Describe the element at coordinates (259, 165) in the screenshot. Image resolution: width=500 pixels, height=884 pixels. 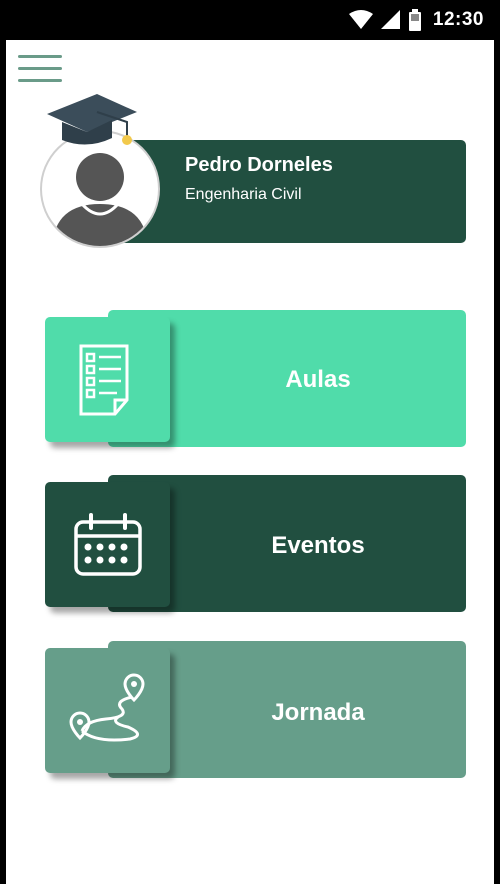
I see `profile-name: Pedro Dorneles` at that location.